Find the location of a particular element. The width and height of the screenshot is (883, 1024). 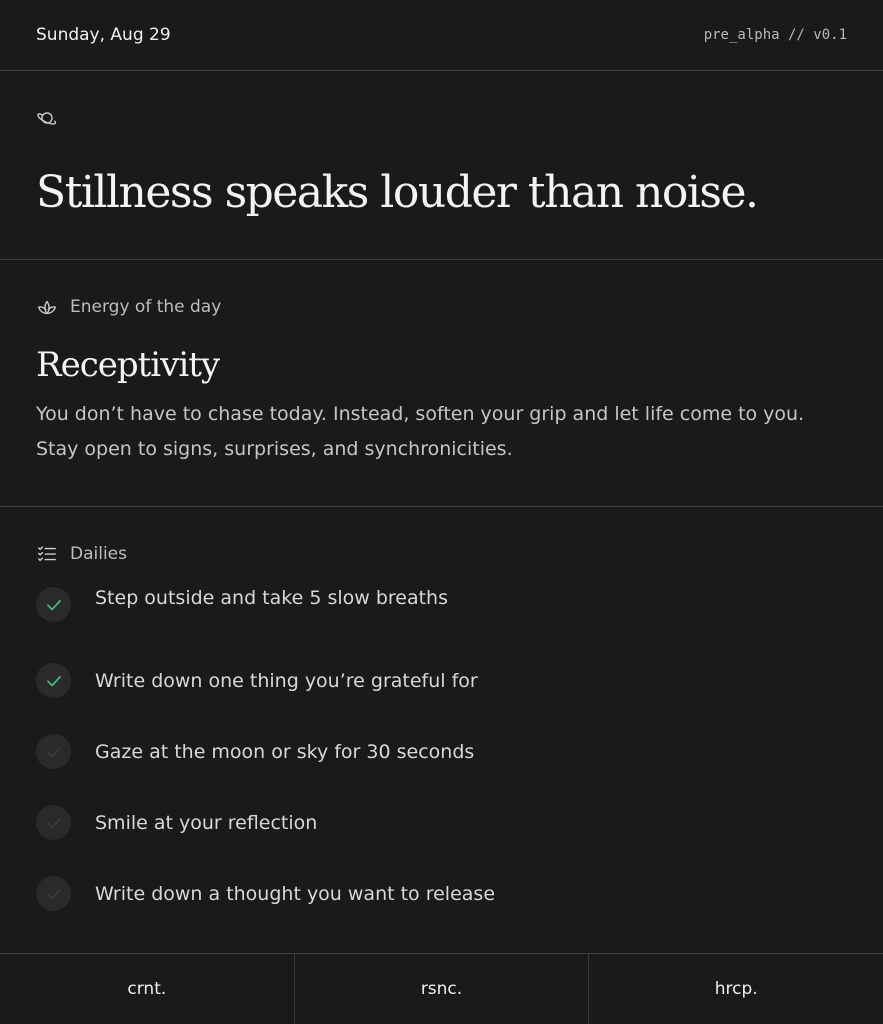

task-label: Write down a thought you want to release is located at coordinates (295, 893).